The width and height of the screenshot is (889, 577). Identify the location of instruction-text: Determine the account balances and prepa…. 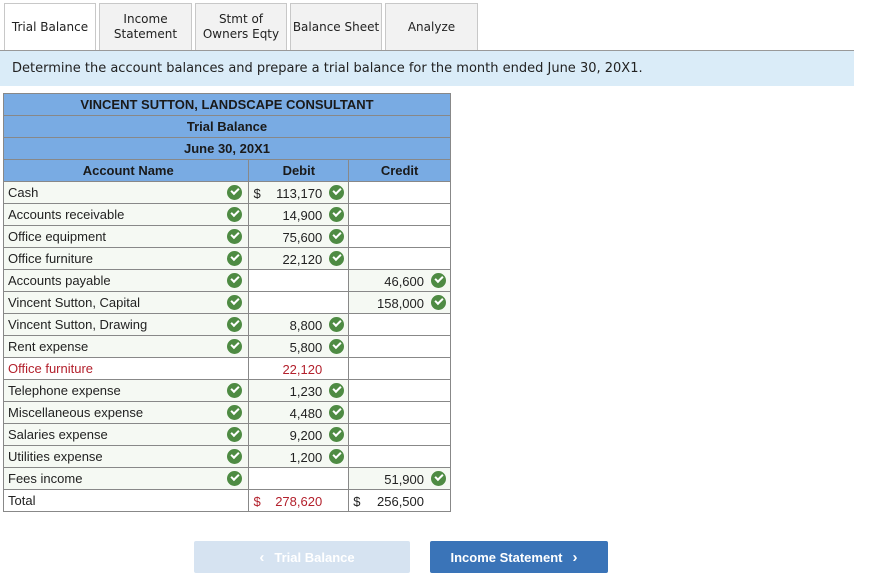
(427, 68).